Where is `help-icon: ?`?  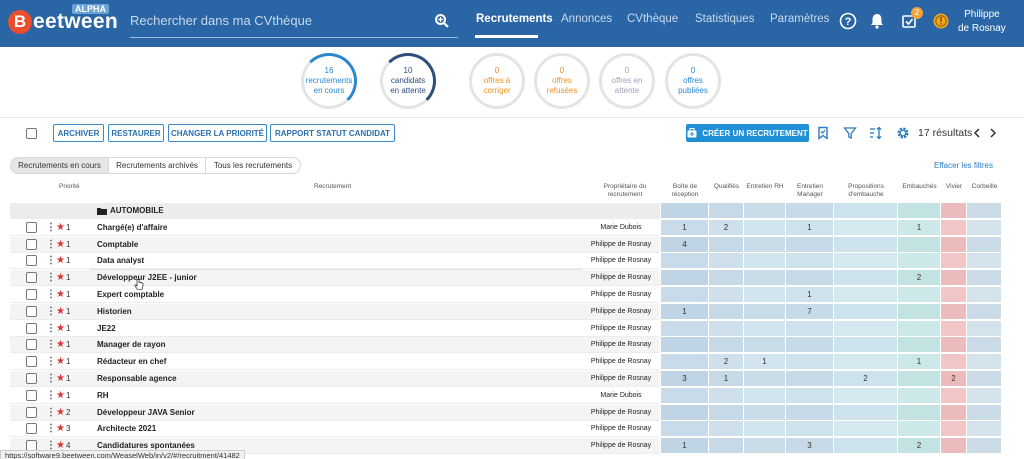
help-icon: ? is located at coordinates (848, 21).